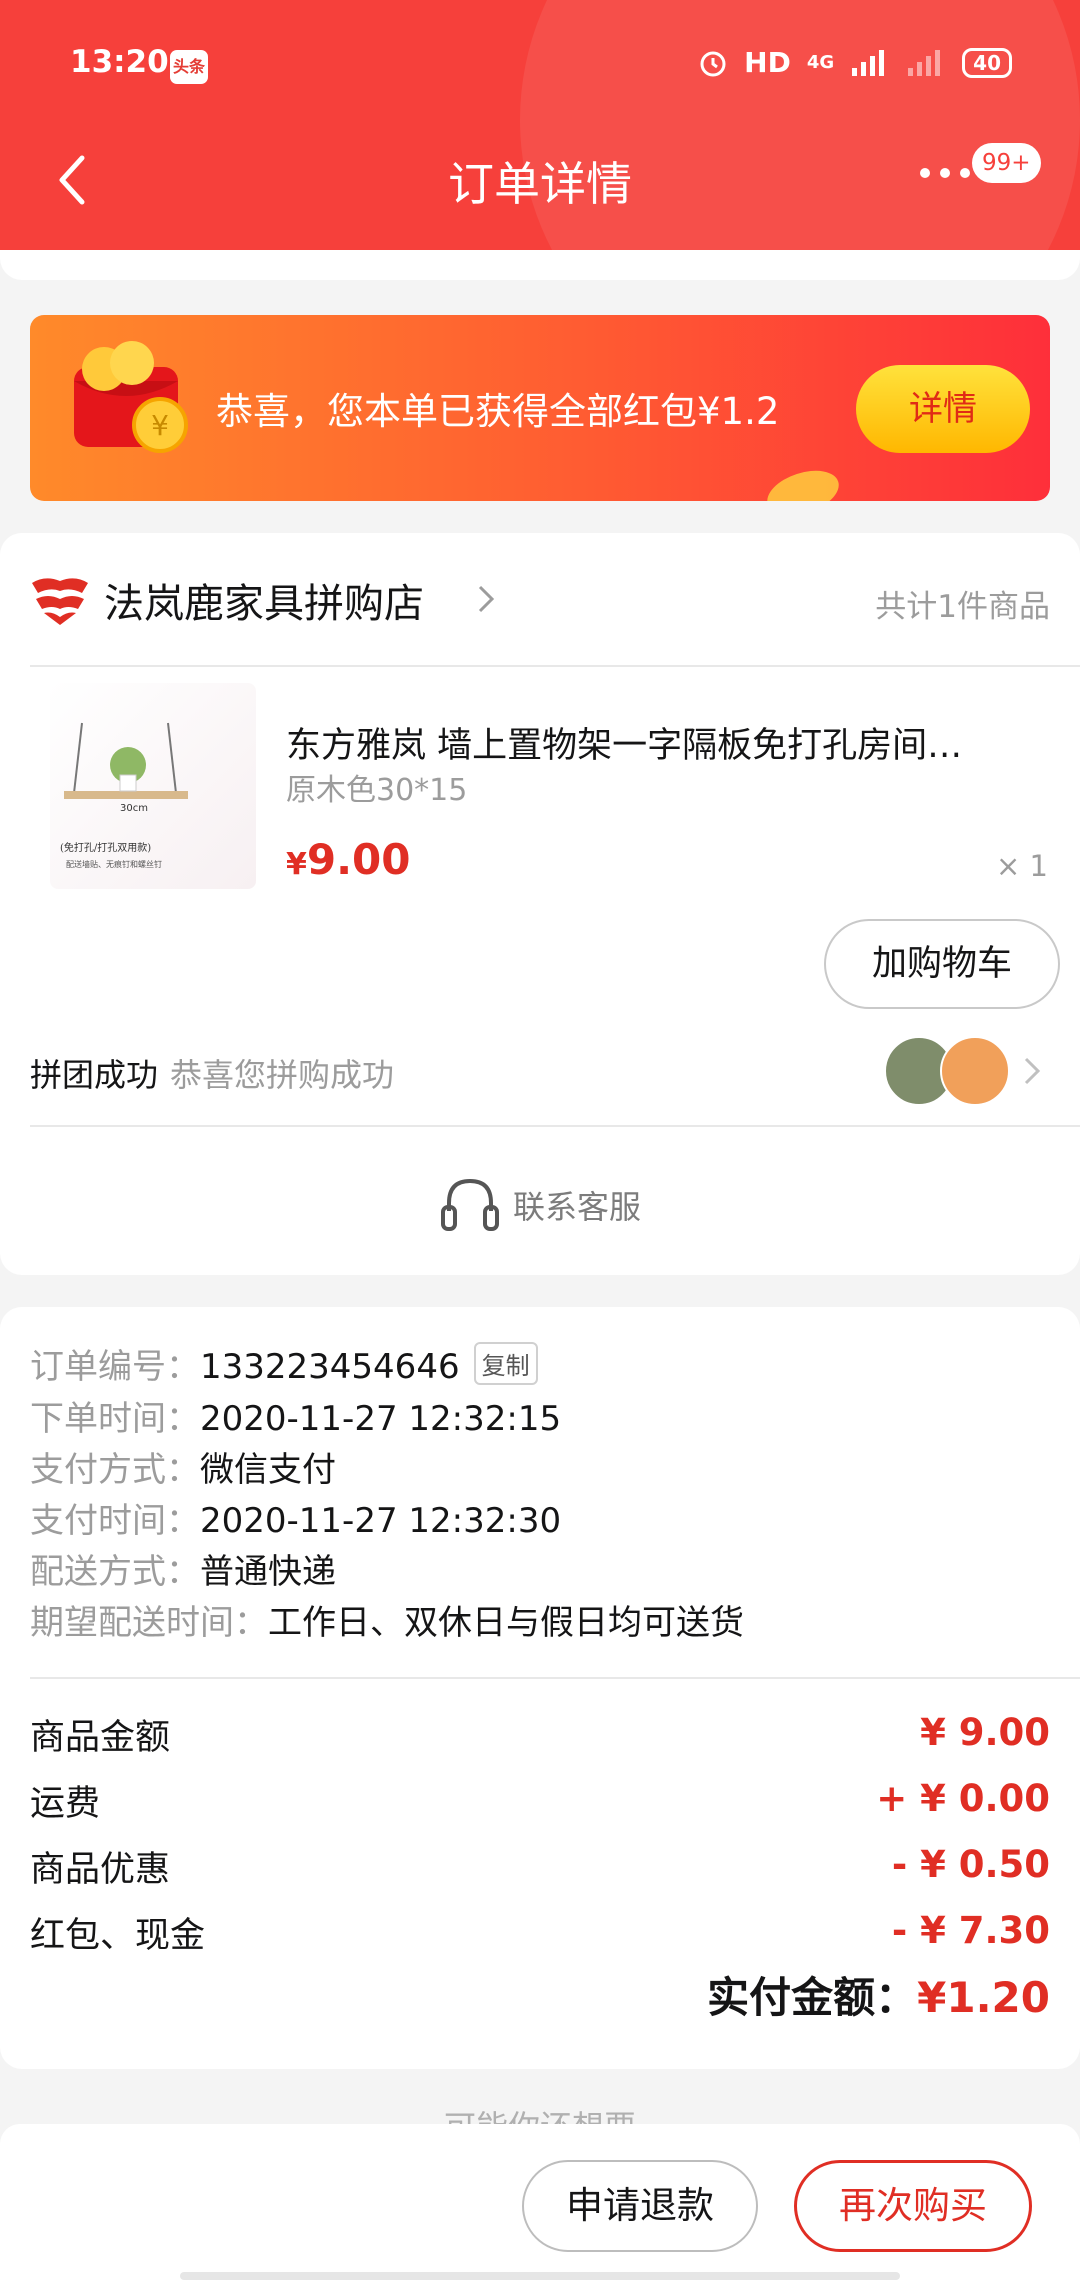 The width and height of the screenshot is (1080, 2280). Describe the element at coordinates (65, 1804) in the screenshot. I see `shipping-label: 运费` at that location.